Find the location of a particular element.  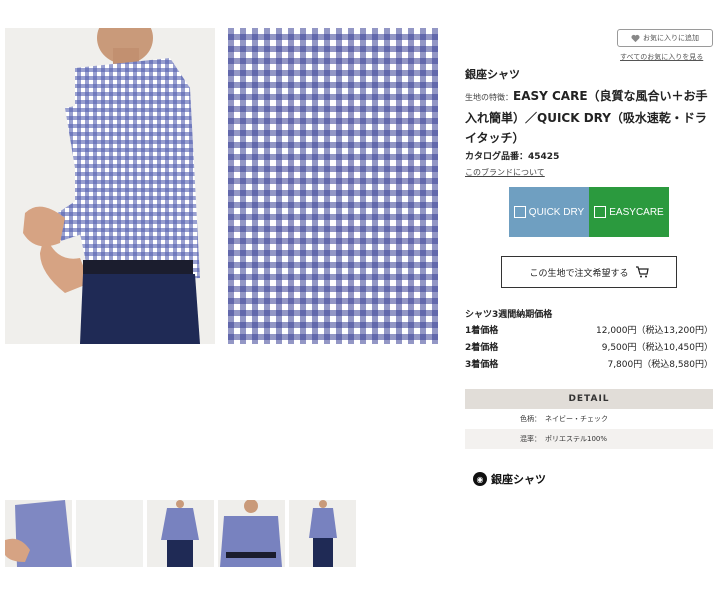

pricing-heading: シャツ3週間納期価格 is located at coordinates (509, 315).